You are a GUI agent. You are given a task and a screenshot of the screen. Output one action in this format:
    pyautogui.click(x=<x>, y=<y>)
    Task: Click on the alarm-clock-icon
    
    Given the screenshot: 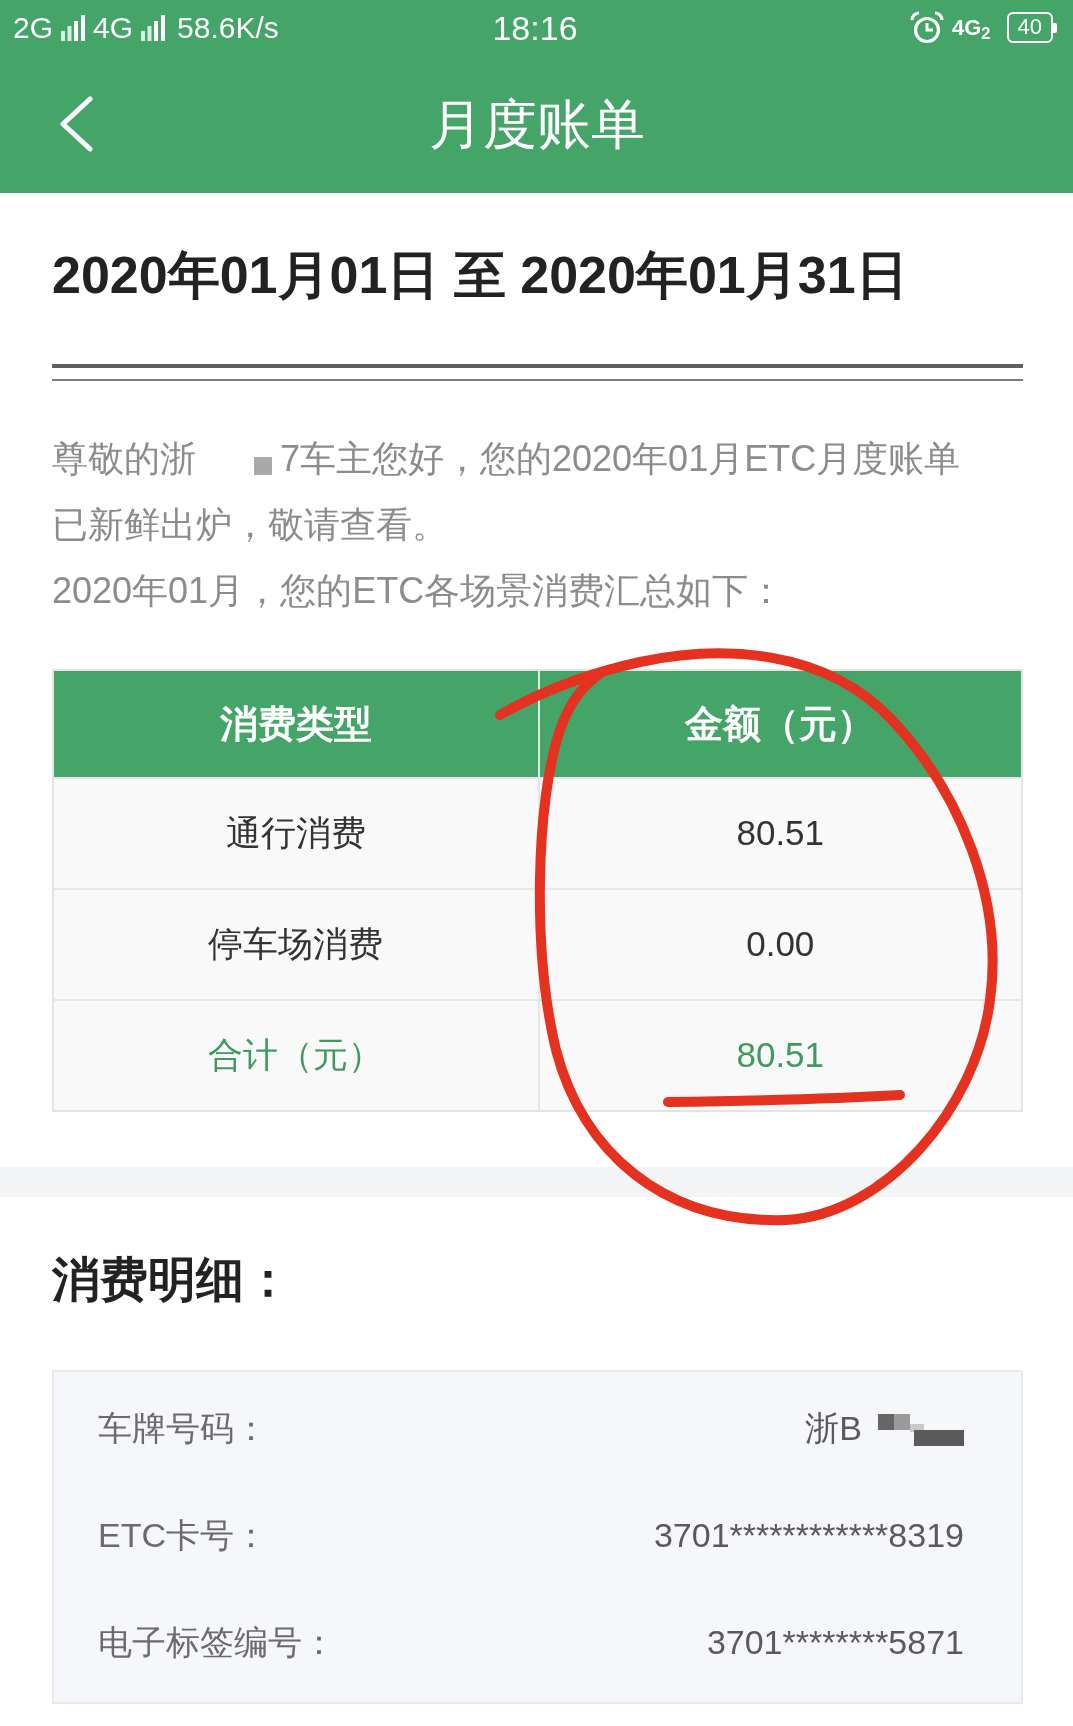 What is the action you would take?
    pyautogui.click(x=926, y=27)
    